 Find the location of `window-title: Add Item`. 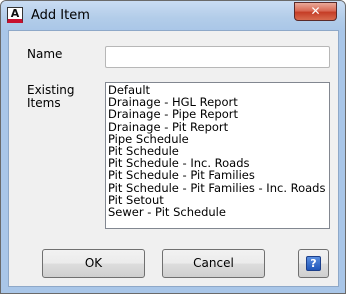

window-title: Add Item is located at coordinates (60, 15).